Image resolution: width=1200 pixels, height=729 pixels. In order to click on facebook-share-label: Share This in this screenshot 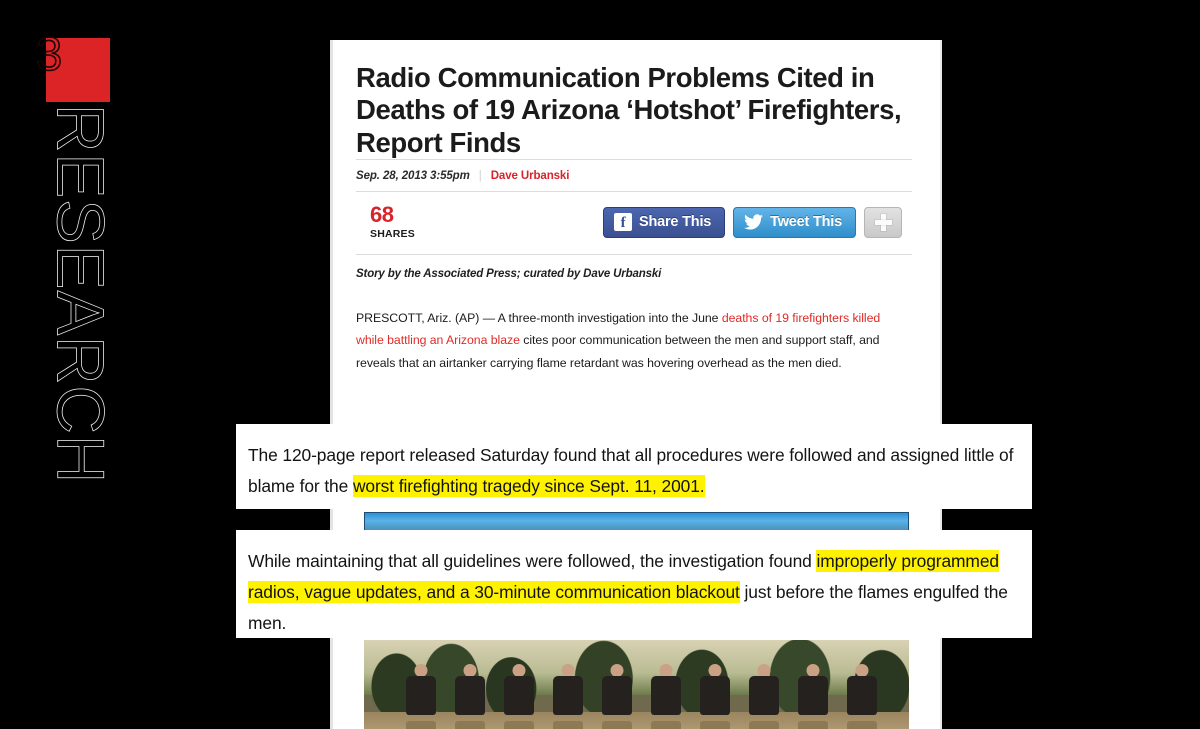, I will do `click(675, 222)`.